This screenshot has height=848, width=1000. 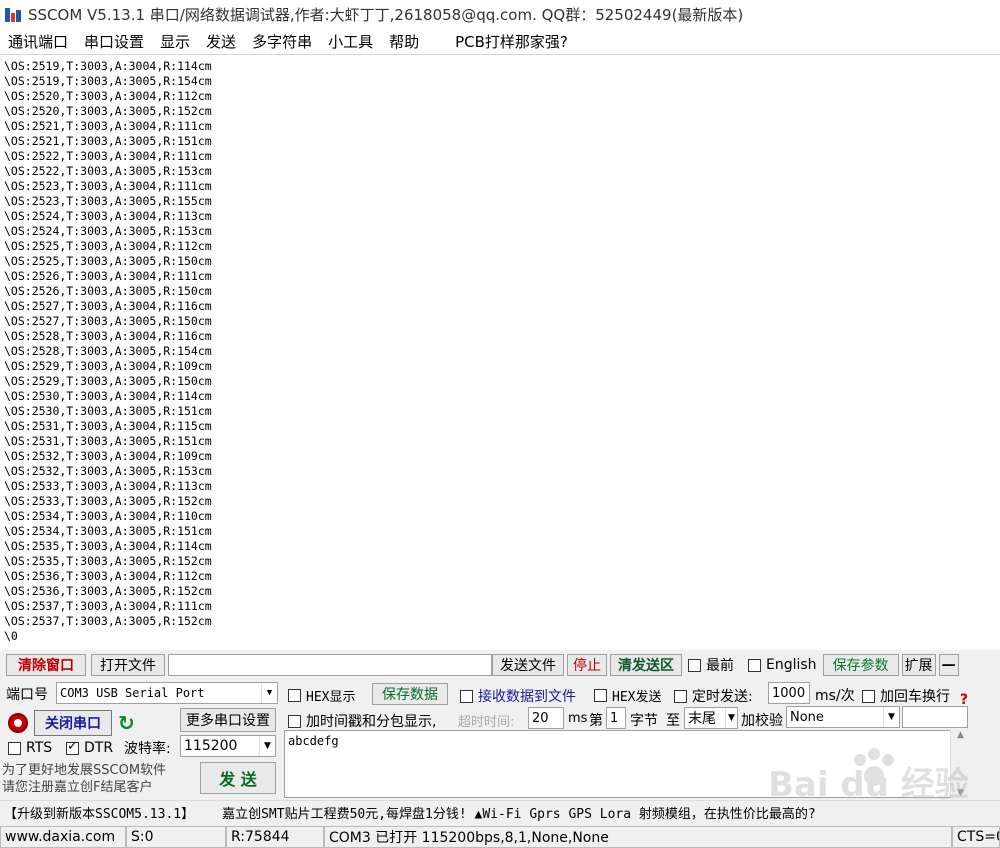 What do you see at coordinates (627, 695) in the screenshot?
I see `hex-send-checkbox: HEX发送` at bounding box center [627, 695].